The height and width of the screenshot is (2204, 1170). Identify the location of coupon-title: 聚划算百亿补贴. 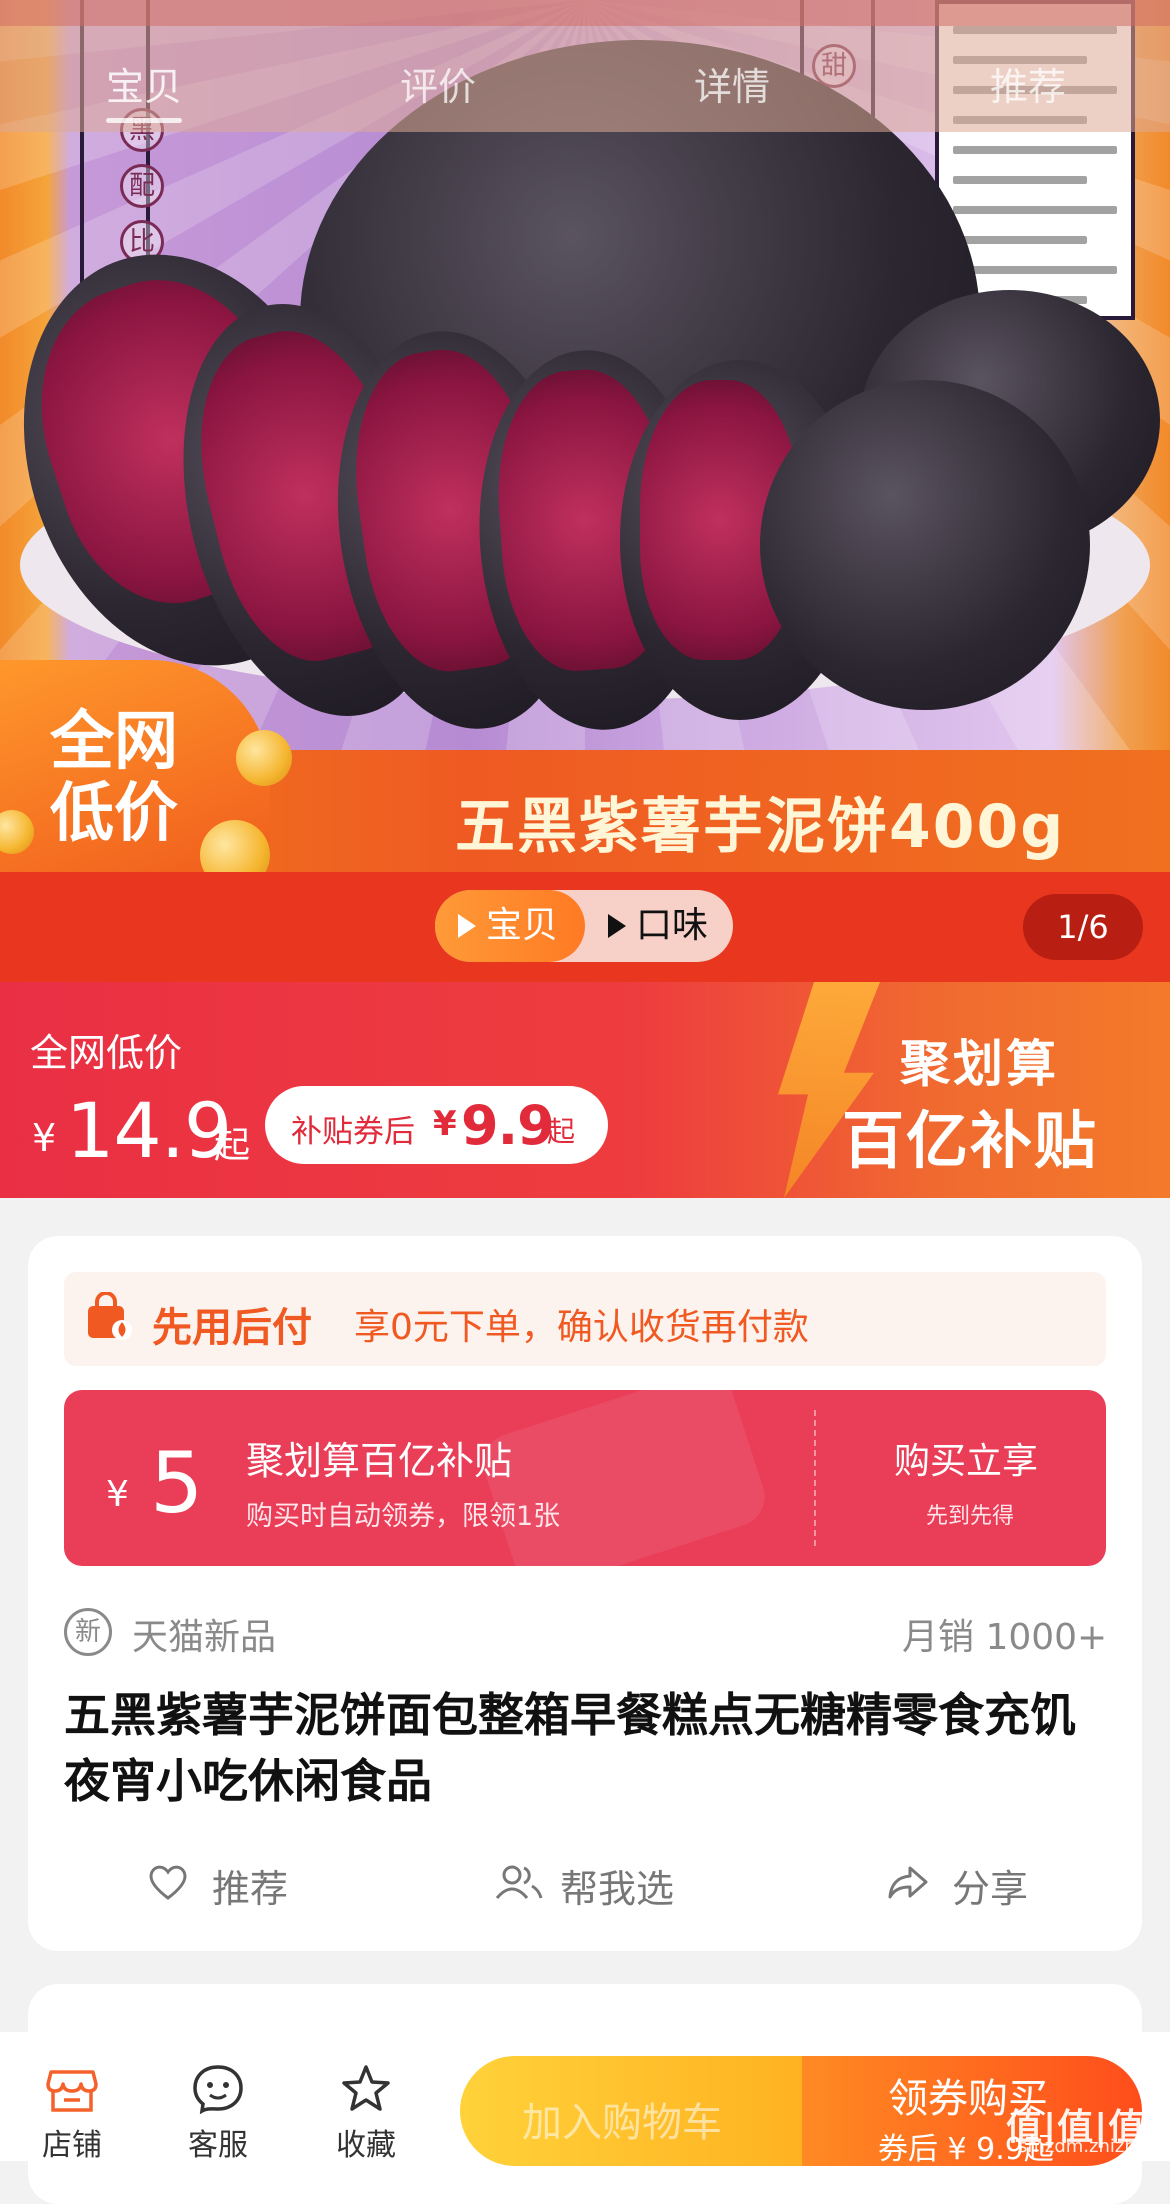
(379, 1461).